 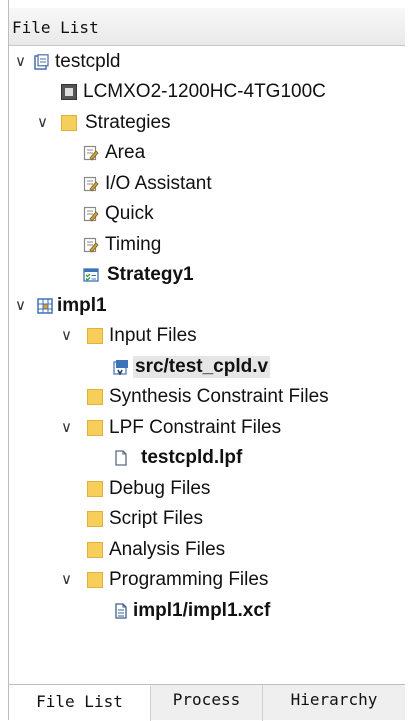 I want to click on programming-label: Programming Files, so click(x=189, y=579).